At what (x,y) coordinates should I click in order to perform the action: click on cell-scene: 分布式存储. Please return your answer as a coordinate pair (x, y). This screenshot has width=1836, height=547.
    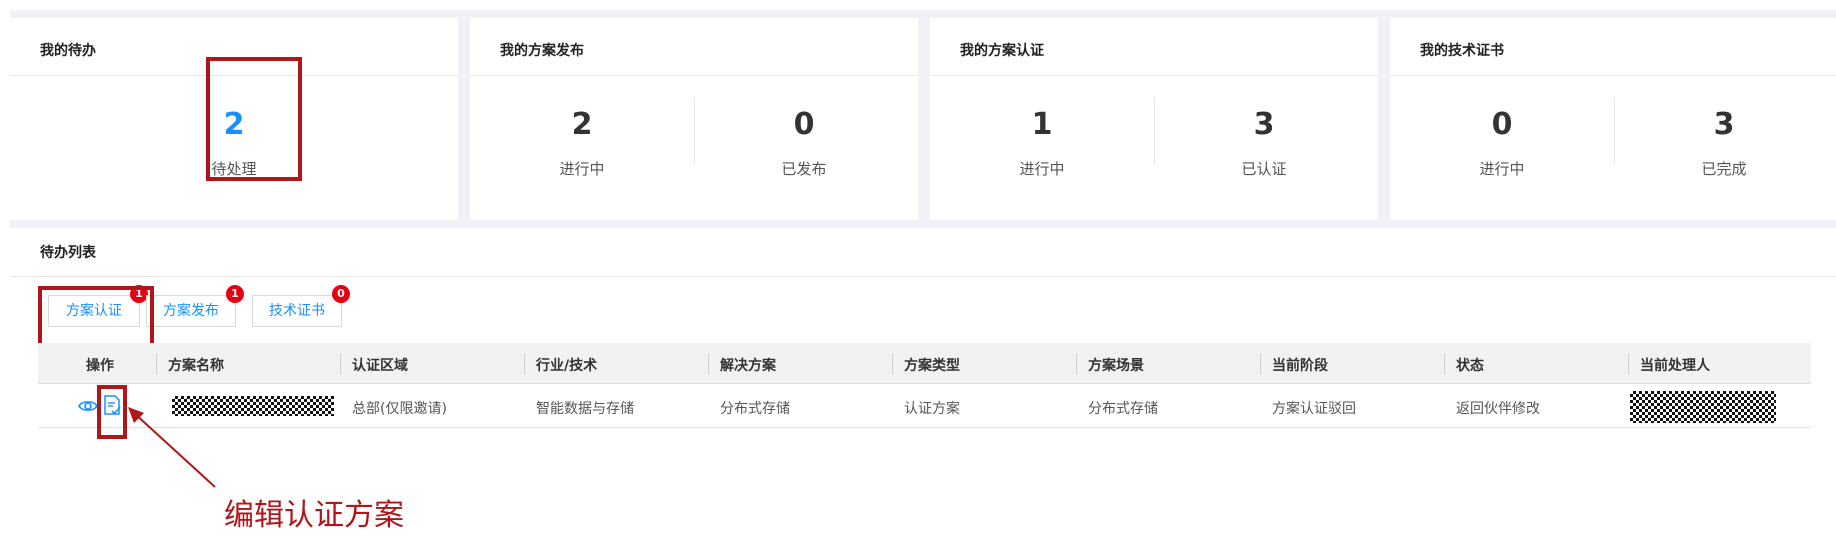
    Looking at the image, I should click on (1123, 409).